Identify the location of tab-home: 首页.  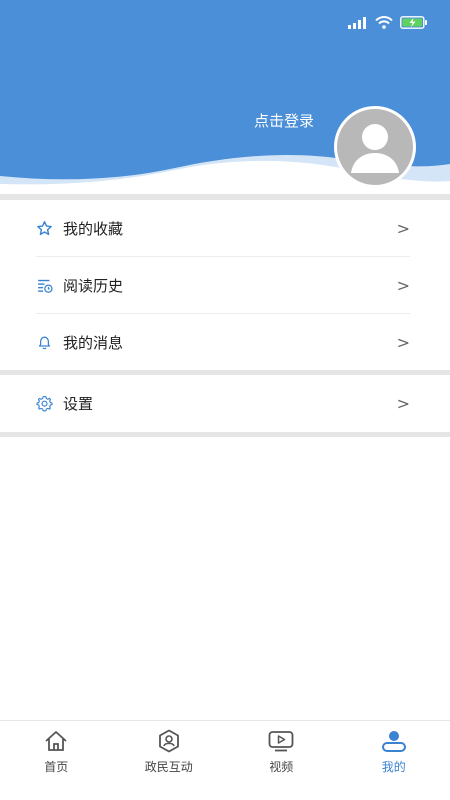
(56, 760).